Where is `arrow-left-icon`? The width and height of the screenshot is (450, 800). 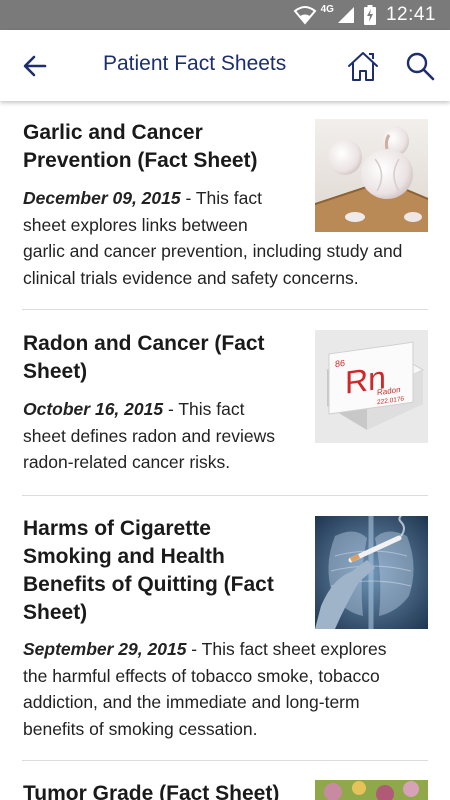 arrow-left-icon is located at coordinates (35, 66).